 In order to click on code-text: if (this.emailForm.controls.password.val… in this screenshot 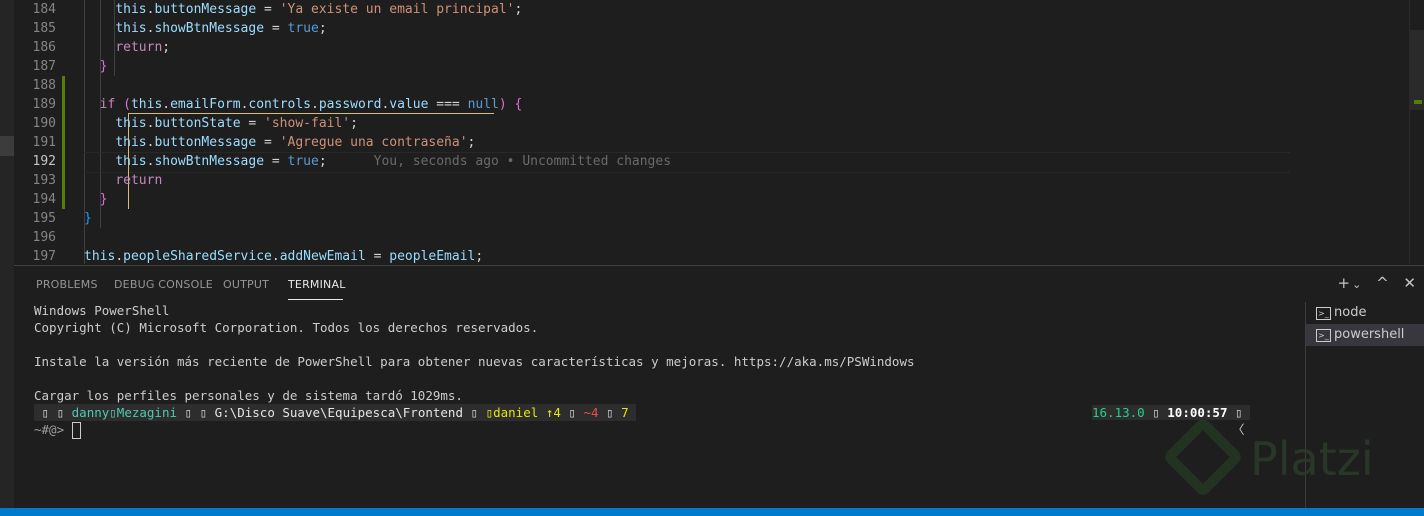, I will do `click(311, 104)`.